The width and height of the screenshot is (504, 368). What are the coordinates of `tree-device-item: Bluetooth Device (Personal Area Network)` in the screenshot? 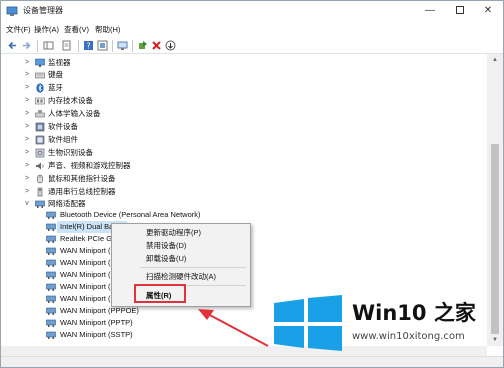 It's located at (241, 215).